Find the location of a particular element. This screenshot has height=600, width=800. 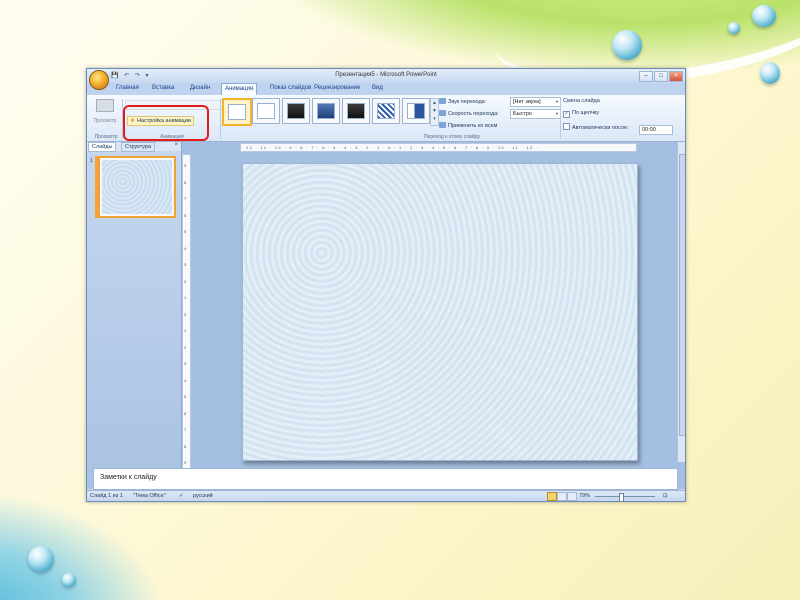

transition-cut-black is located at coordinates (356, 111).